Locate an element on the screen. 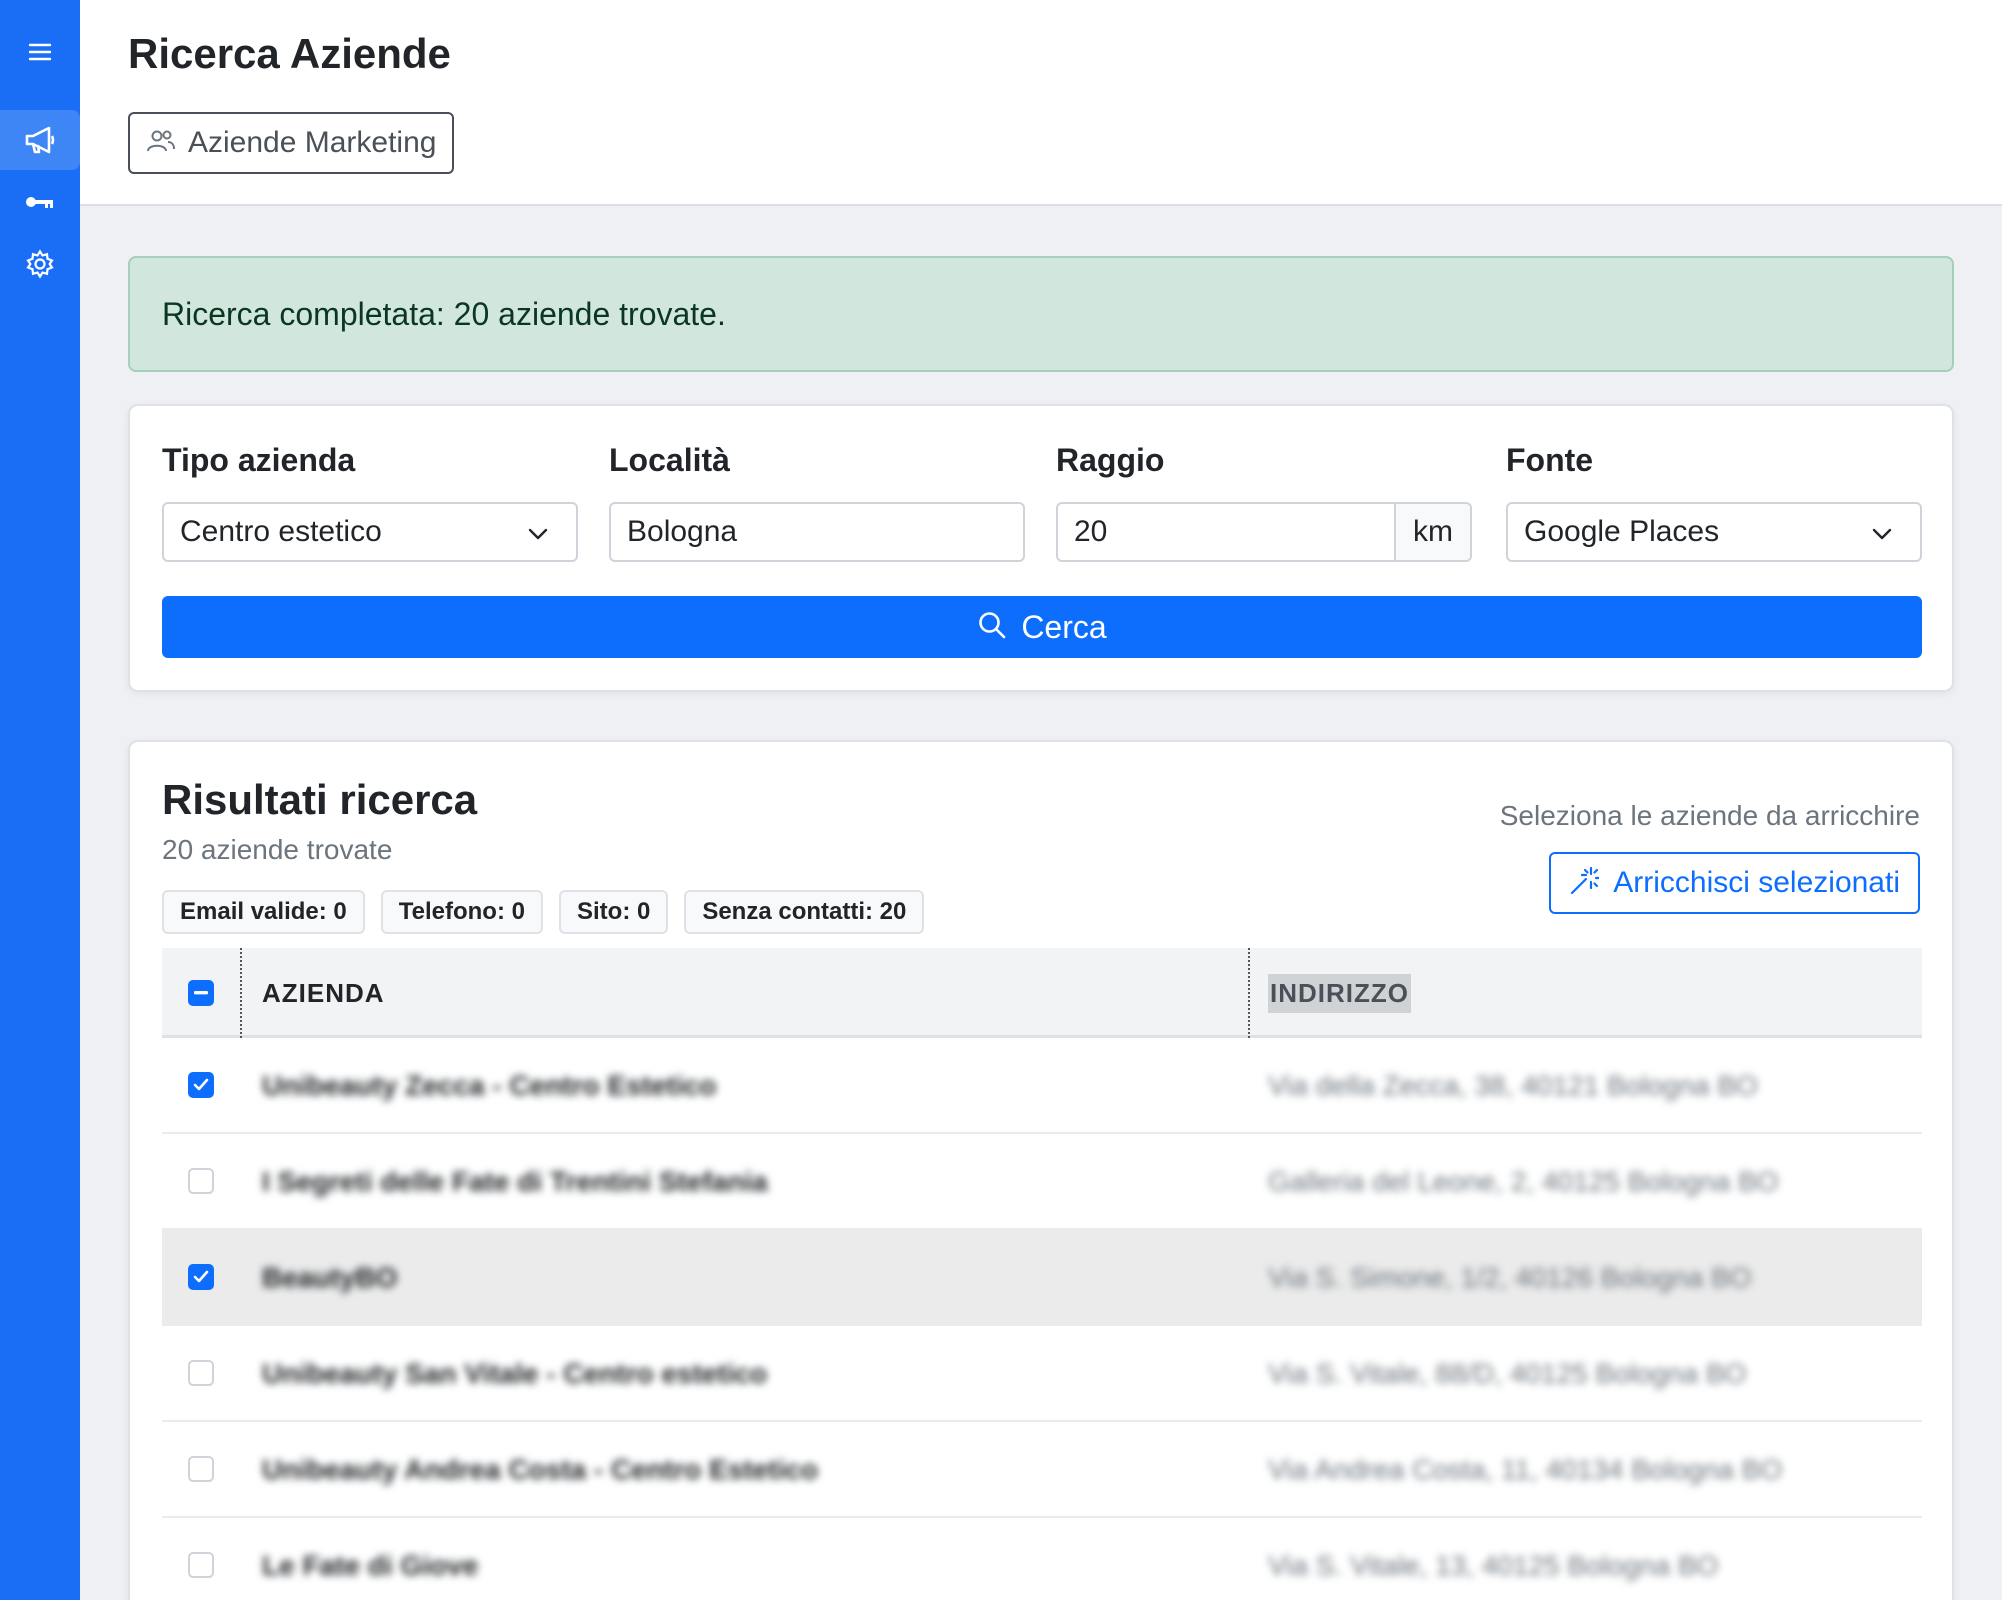 This screenshot has height=1600, width=2002. search-button-label: Cerca is located at coordinates (1064, 626).